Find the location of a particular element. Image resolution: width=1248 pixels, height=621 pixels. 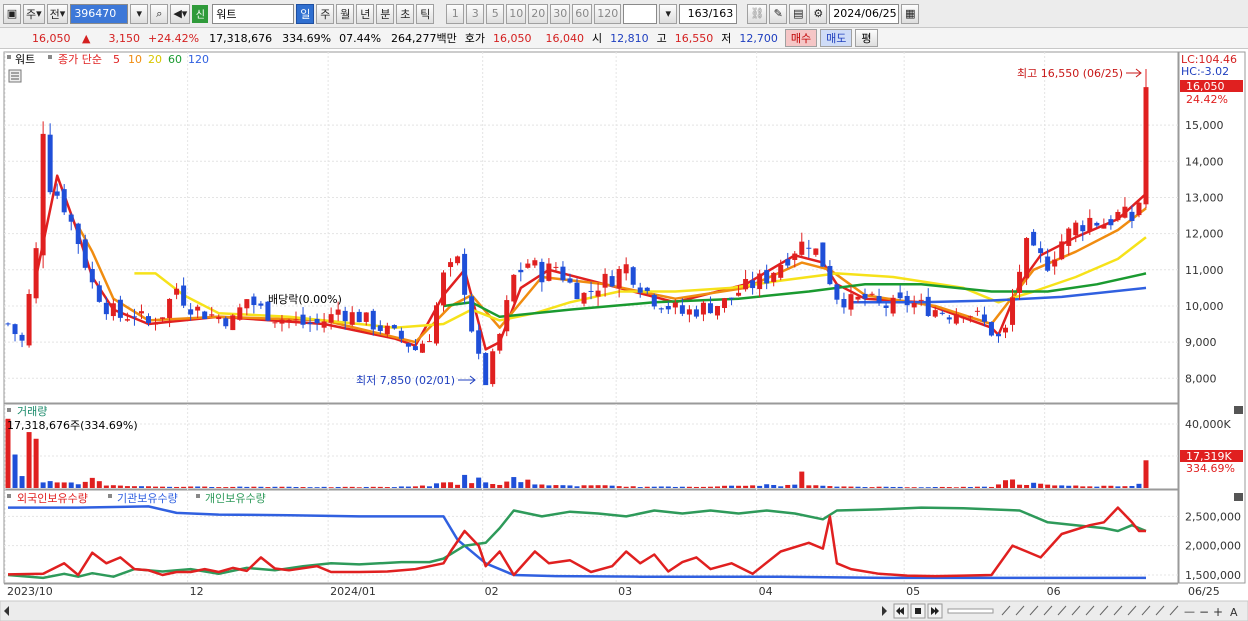

legend-ma10: 10 is located at coordinates (135, 59).